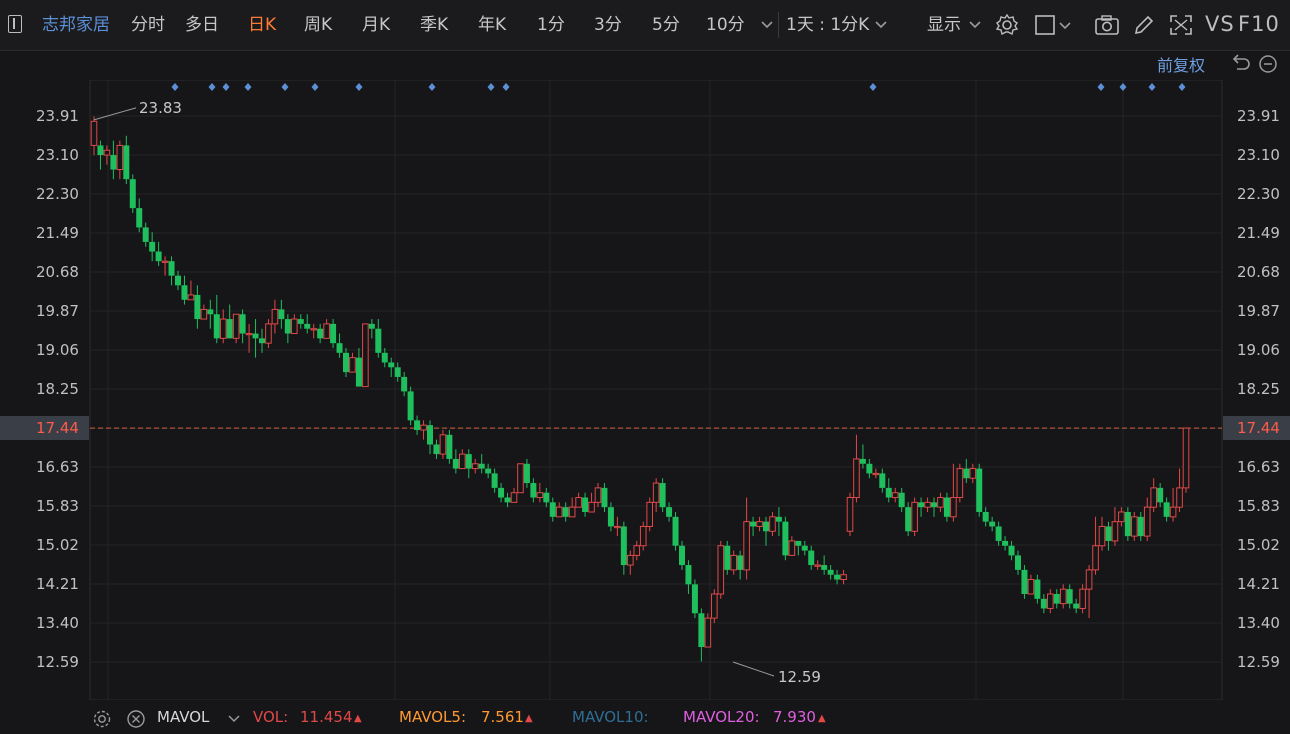  I want to click on range-select: 1天 : 1分K, so click(827, 25).